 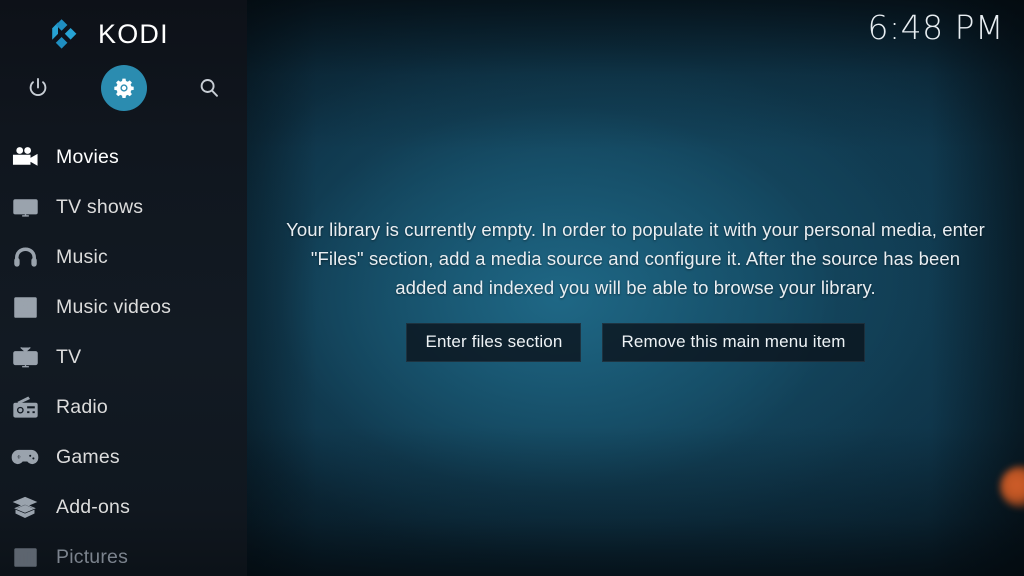 I want to click on top-icon-row, so click(x=123, y=88).